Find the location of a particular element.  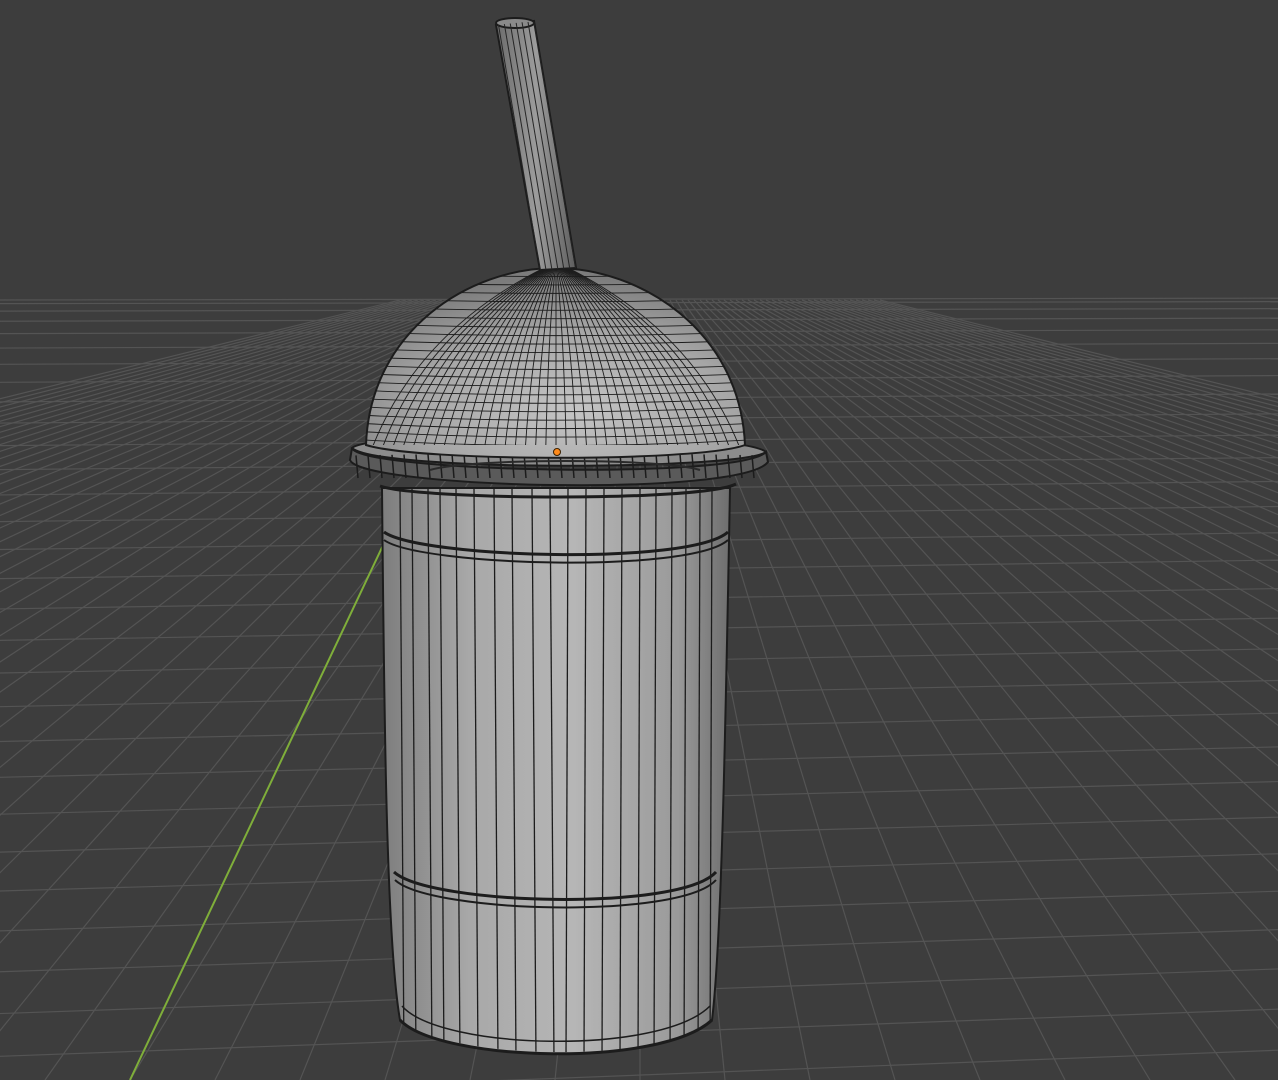

cup-body is located at coordinates (556, 773).